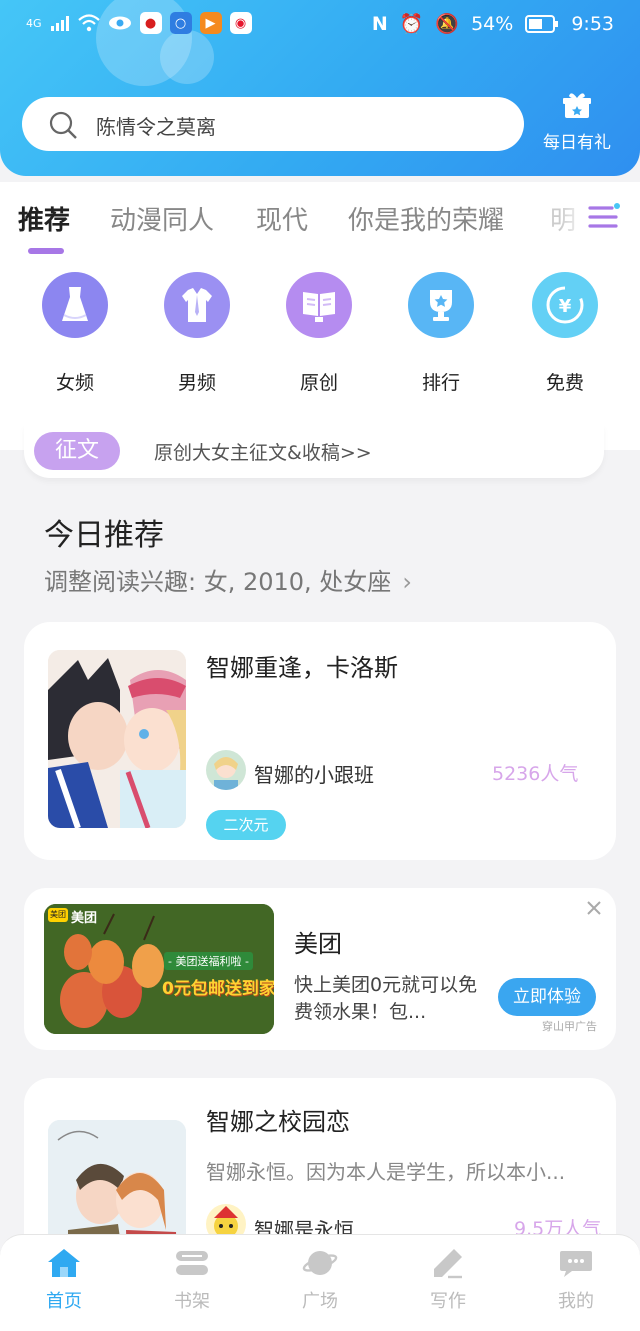 This screenshot has height=1331, width=640. I want to click on tab-anime-fanfic: 动漫同人, so click(162, 218).